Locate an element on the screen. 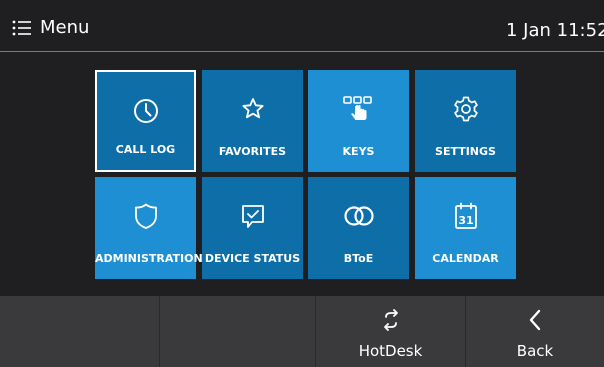  chevron-left-icon is located at coordinates (535, 320).